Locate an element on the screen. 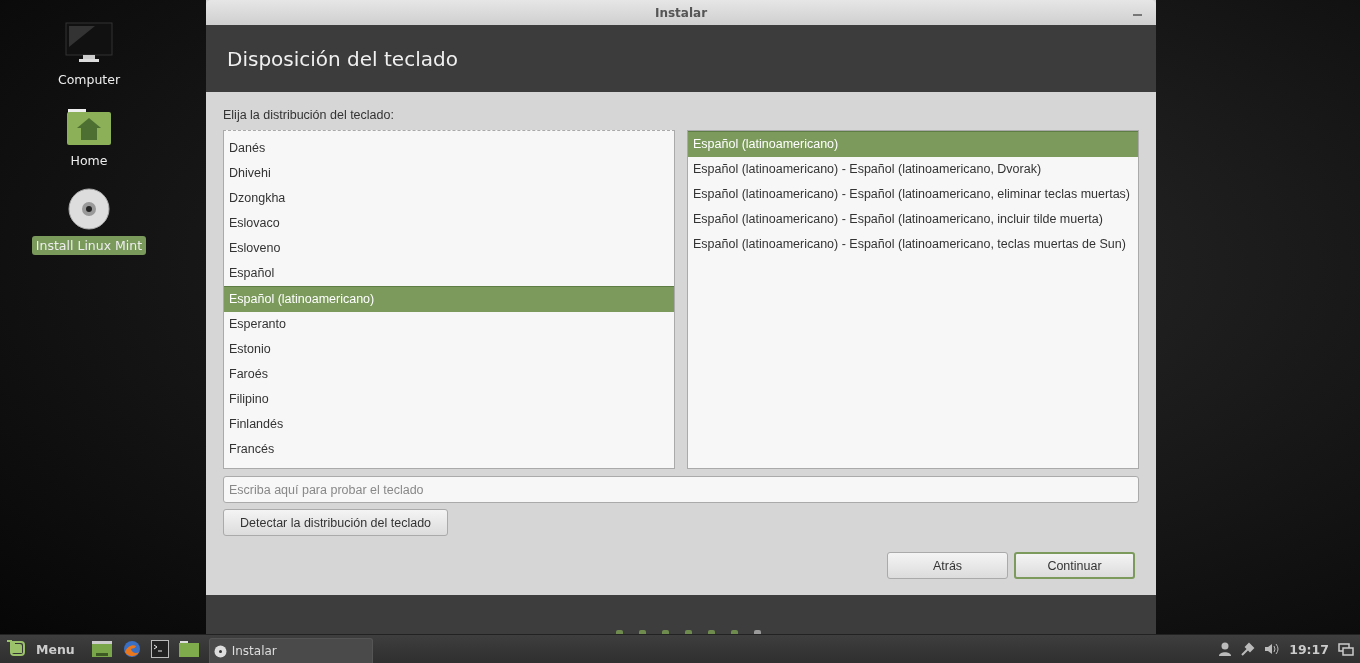 The image size is (1360, 663). volume-icon is located at coordinates (1272, 649).